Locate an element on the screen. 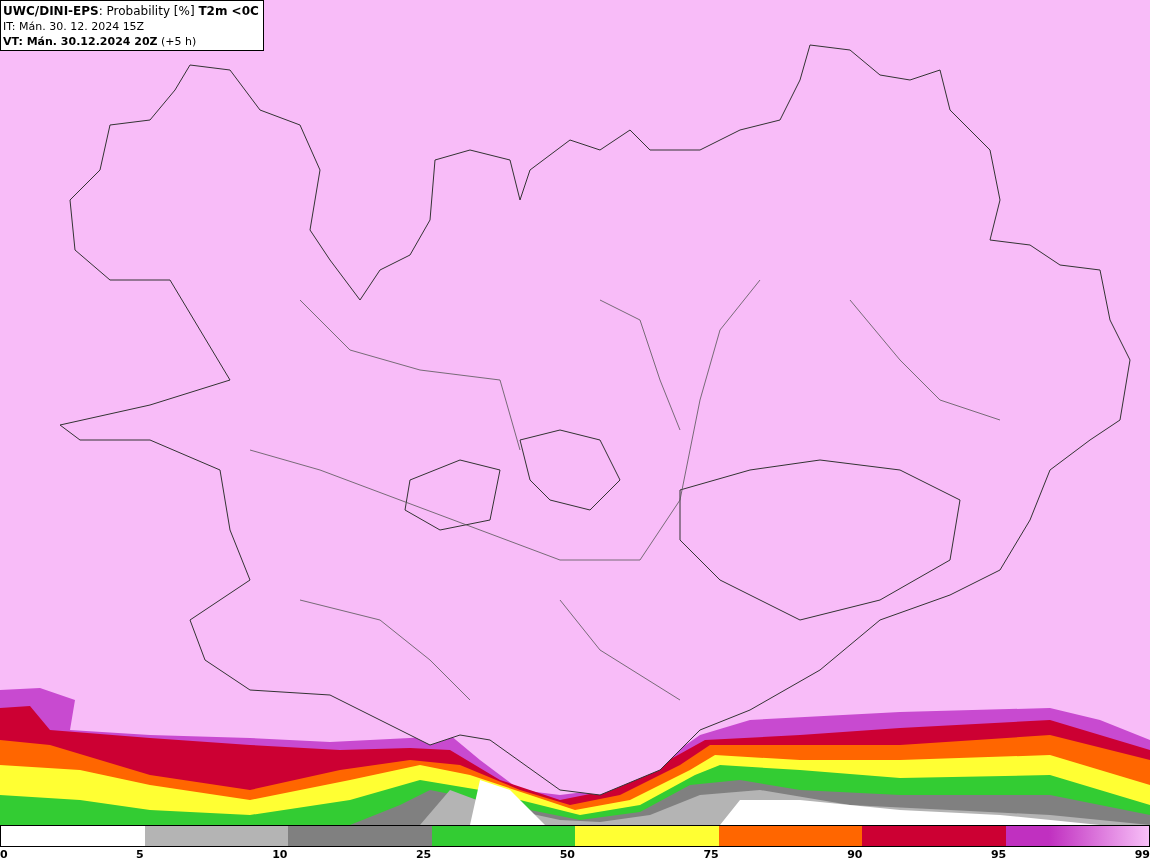 Image resolution: width=1150 pixels, height=863 pixels. scale-label: 90 is located at coordinates (855, 855).